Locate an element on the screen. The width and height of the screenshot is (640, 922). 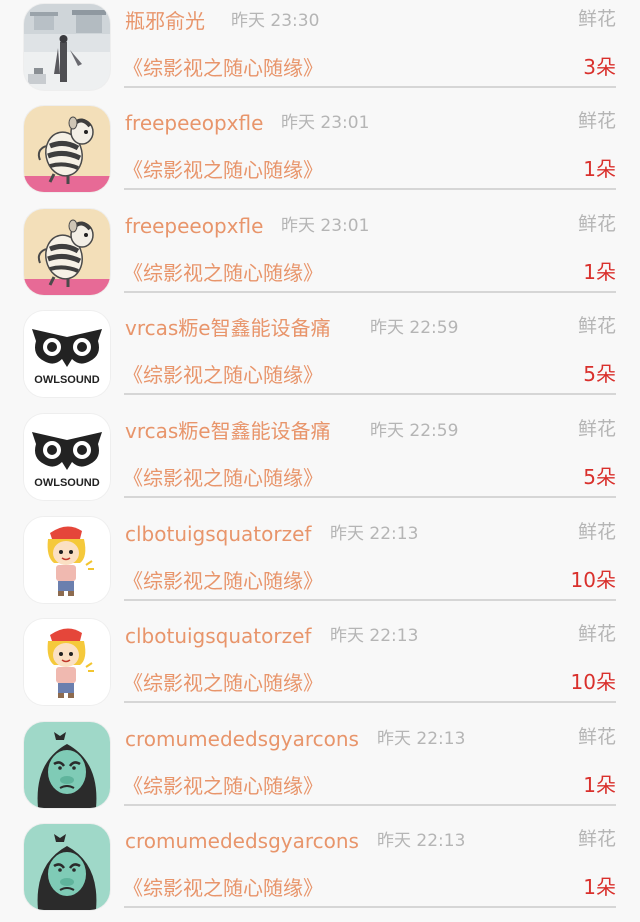
gift-record-row: 瓶邪俞光 昨天 23:30 鲜花《综影视之随心随缘》 3朵 is located at coordinates (320, 51).